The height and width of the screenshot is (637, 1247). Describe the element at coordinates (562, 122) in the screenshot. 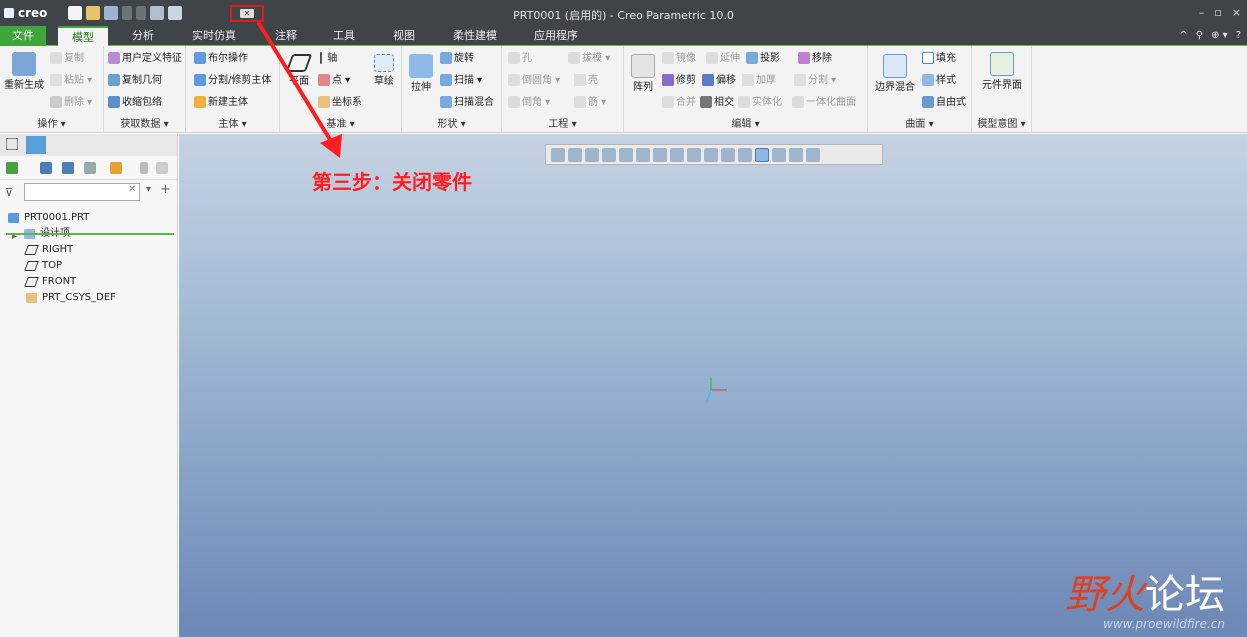

I see `engineering-group-label: 工程 ▾` at that location.